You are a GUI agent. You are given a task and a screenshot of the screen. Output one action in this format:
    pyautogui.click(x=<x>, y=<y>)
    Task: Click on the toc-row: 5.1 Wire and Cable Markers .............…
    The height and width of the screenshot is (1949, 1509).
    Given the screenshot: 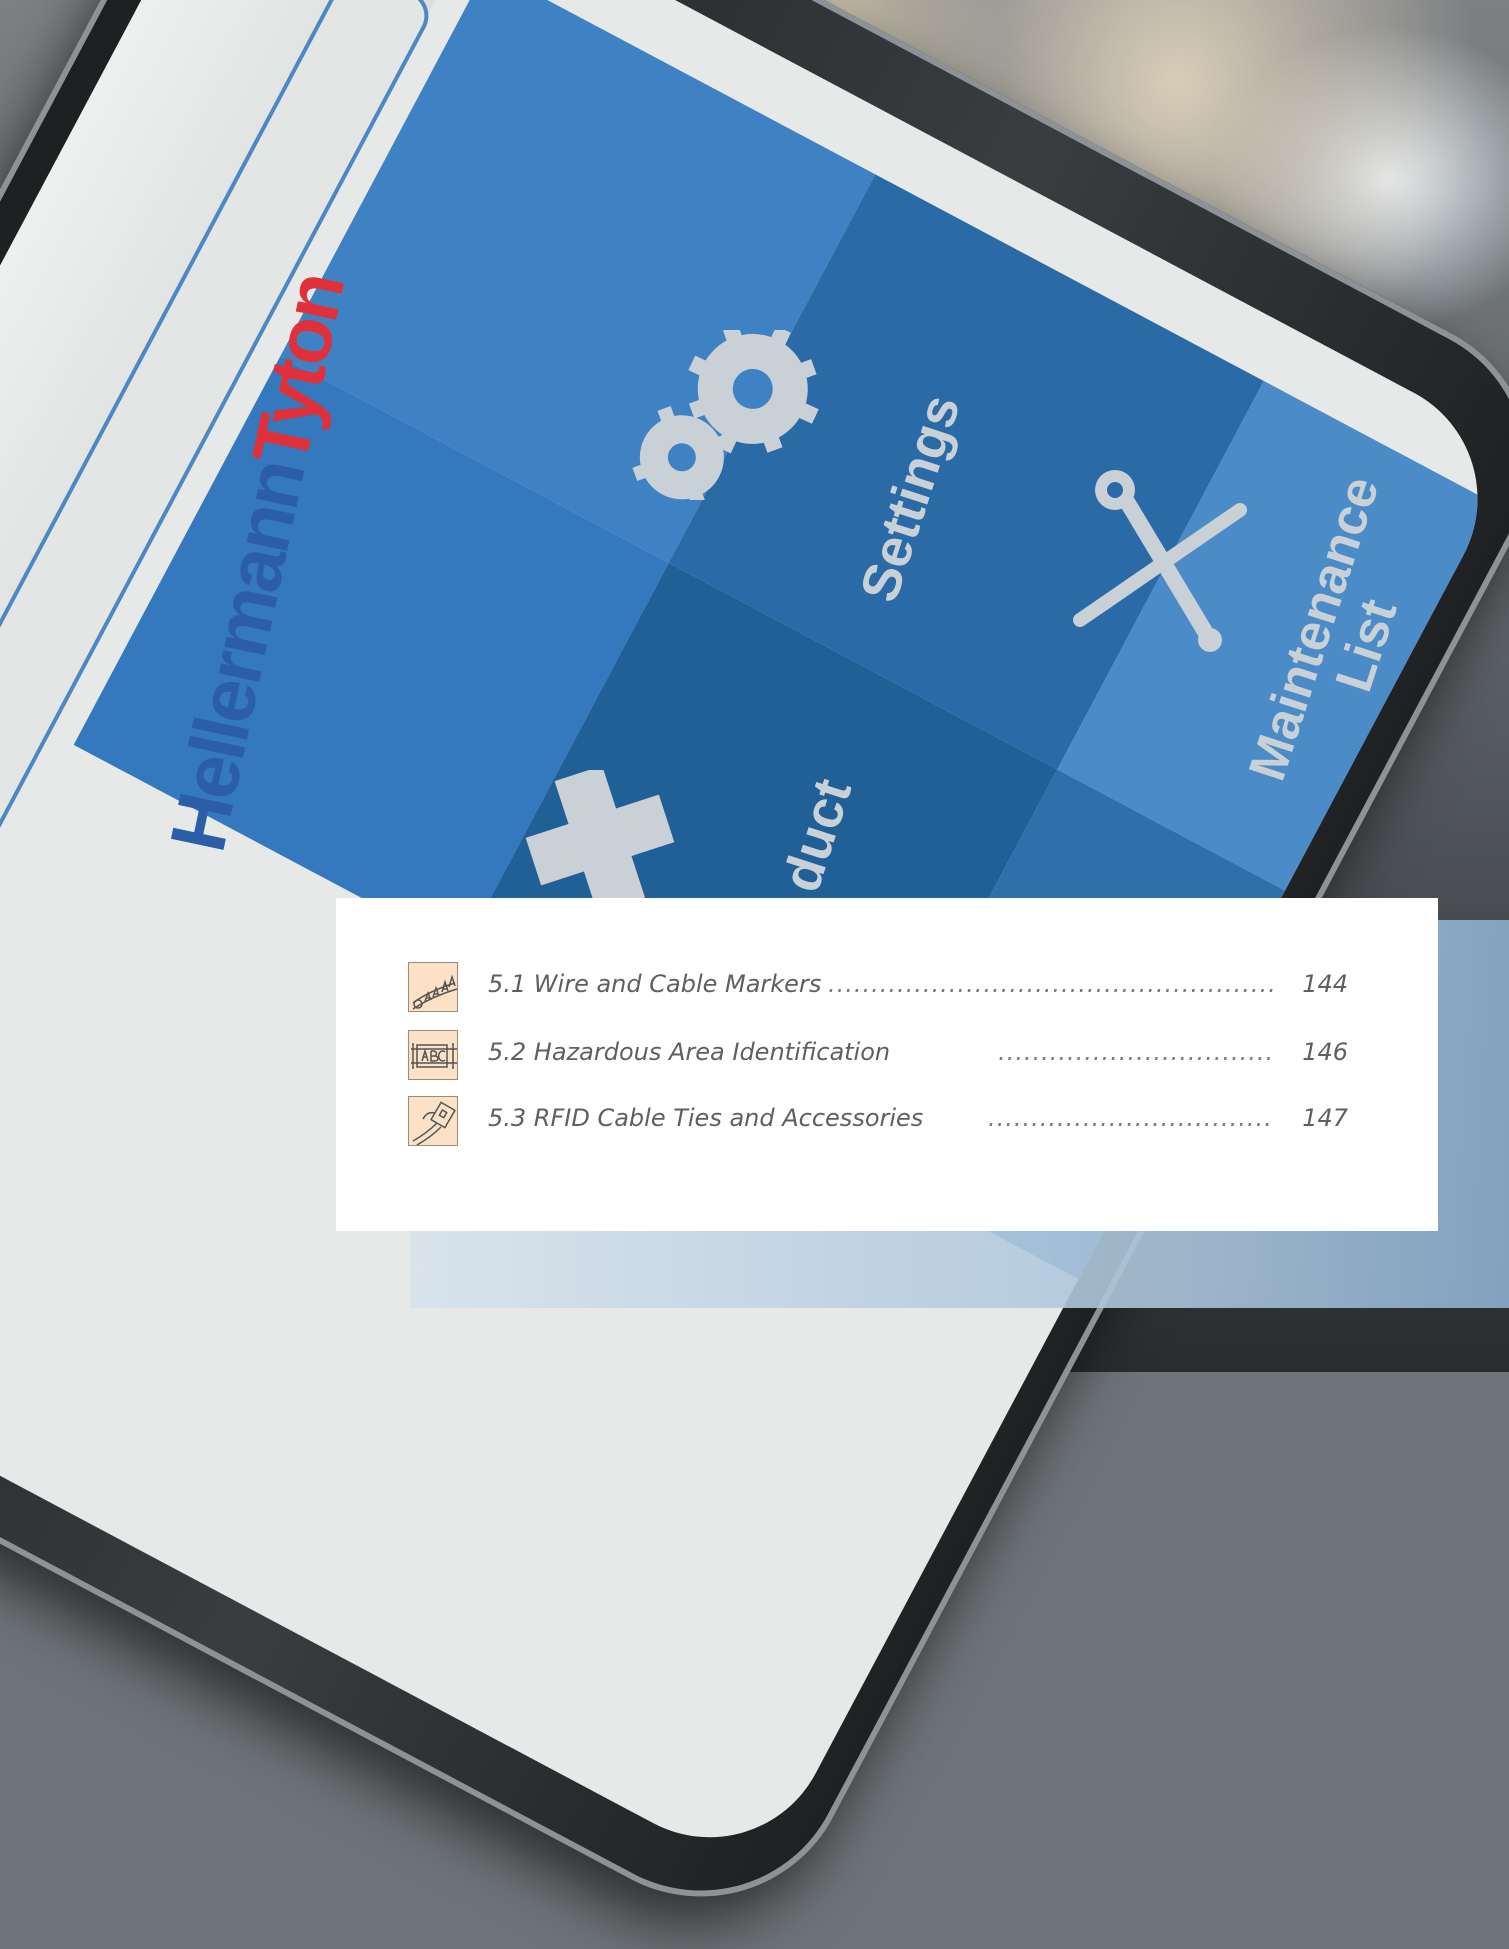 What is the action you would take?
    pyautogui.click(x=878, y=988)
    